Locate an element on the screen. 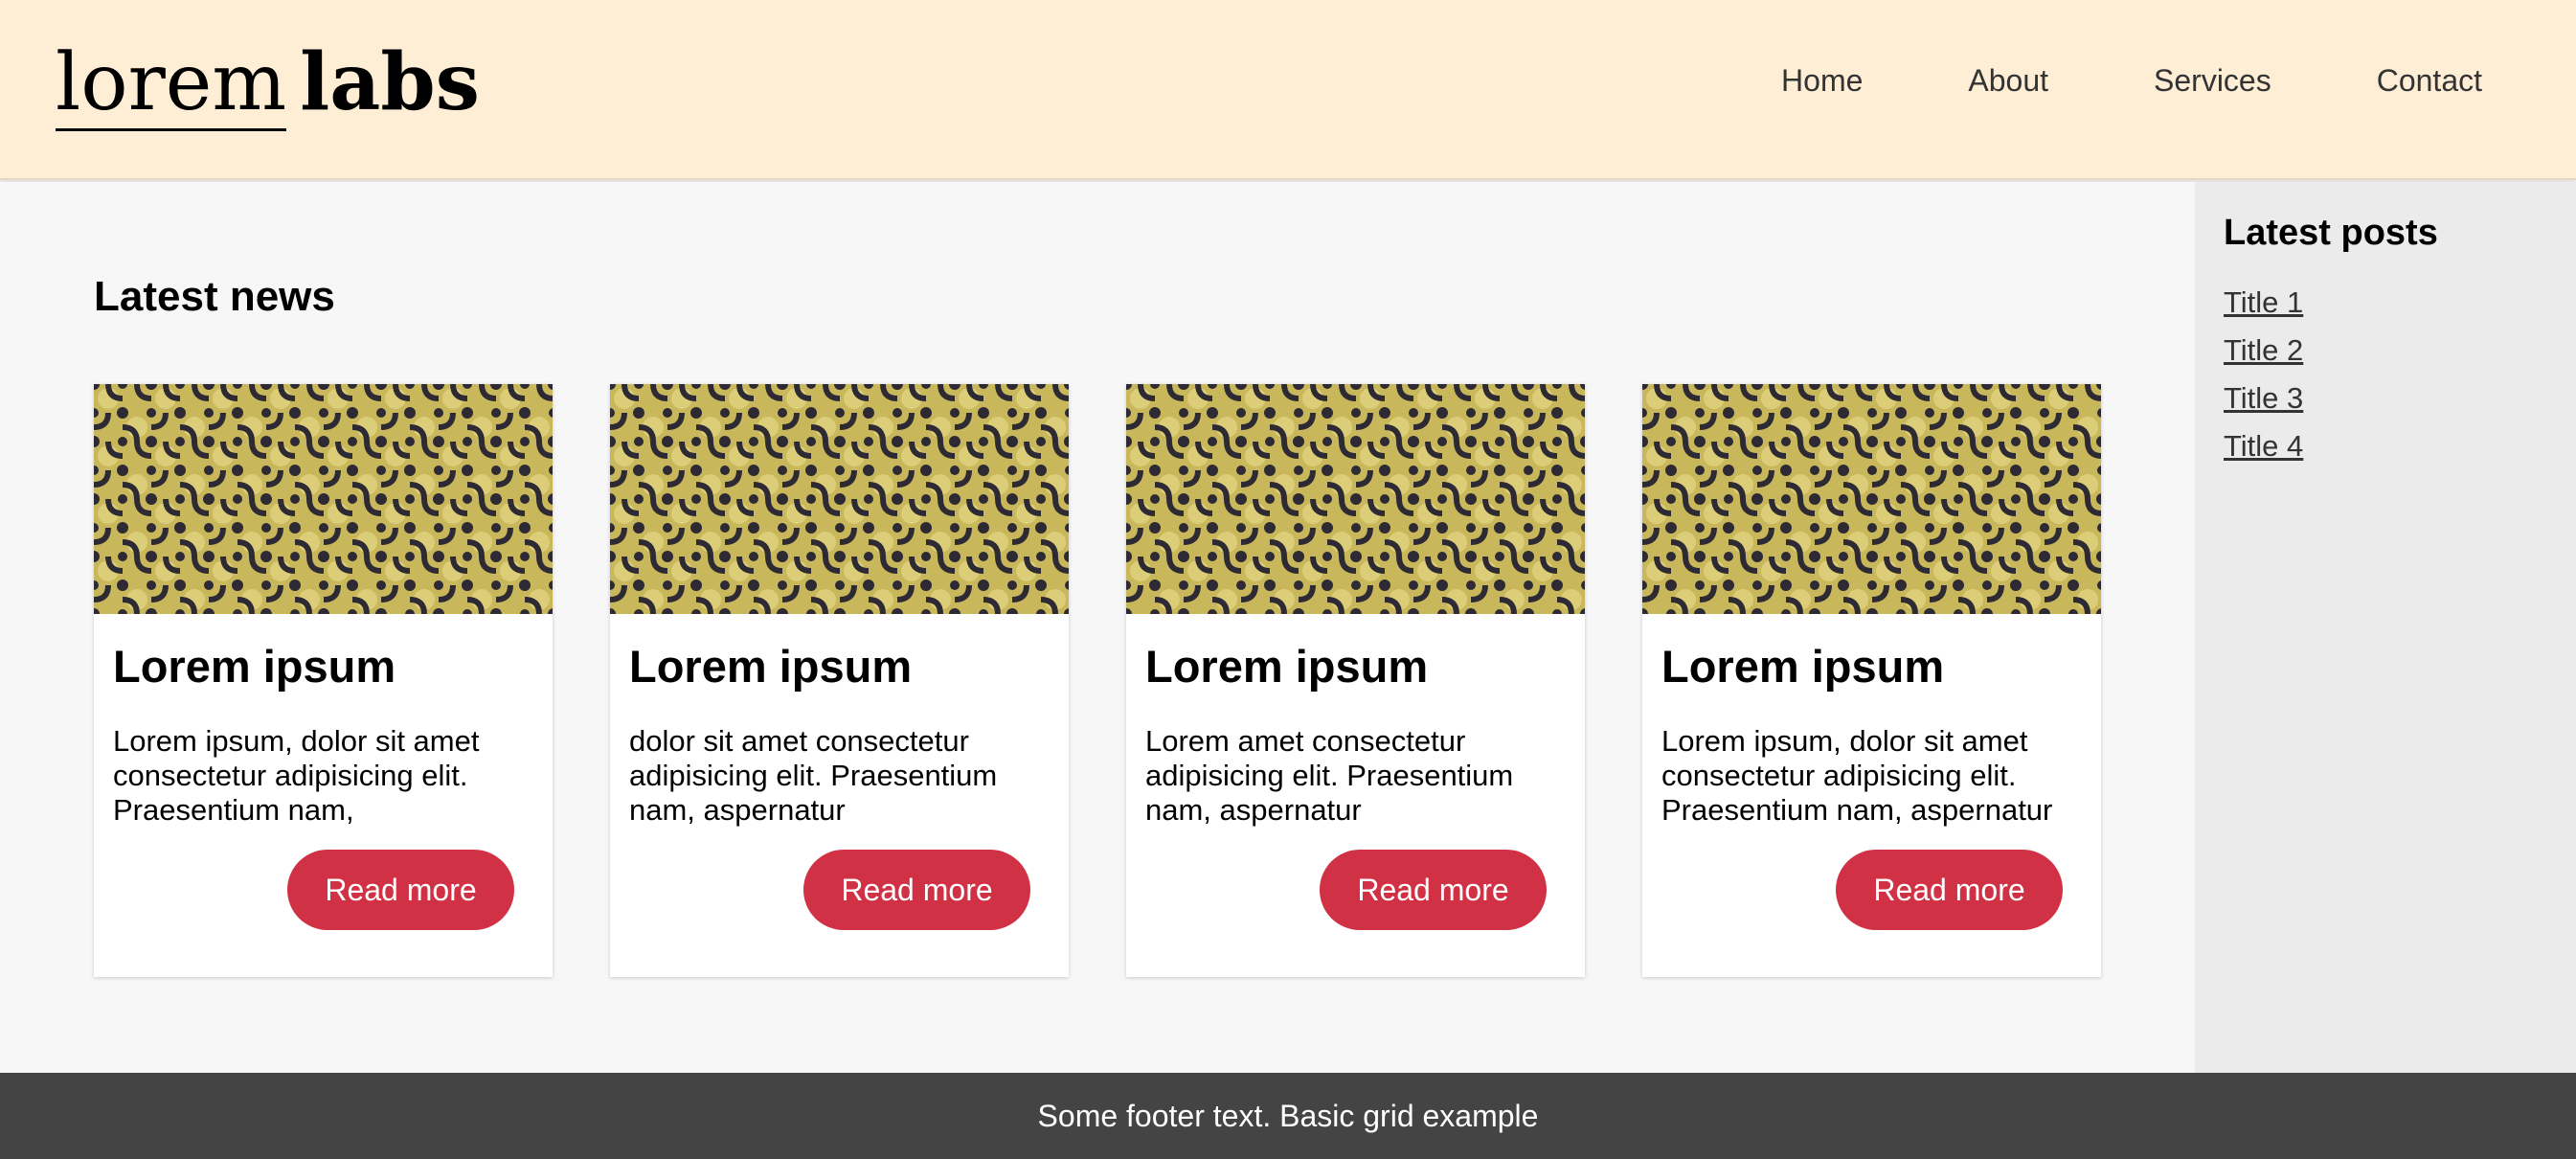 This screenshot has height=1159, width=2576. post-link-title-2: Title 2 is located at coordinates (2263, 350).